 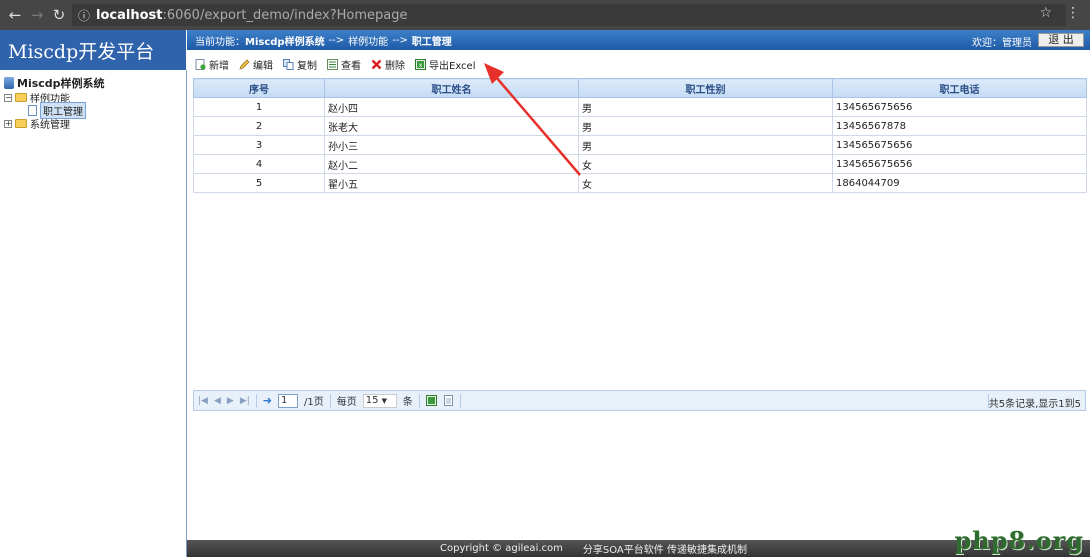 I want to click on tree-item-sample-functions: − 样例功能, so click(x=93, y=98).